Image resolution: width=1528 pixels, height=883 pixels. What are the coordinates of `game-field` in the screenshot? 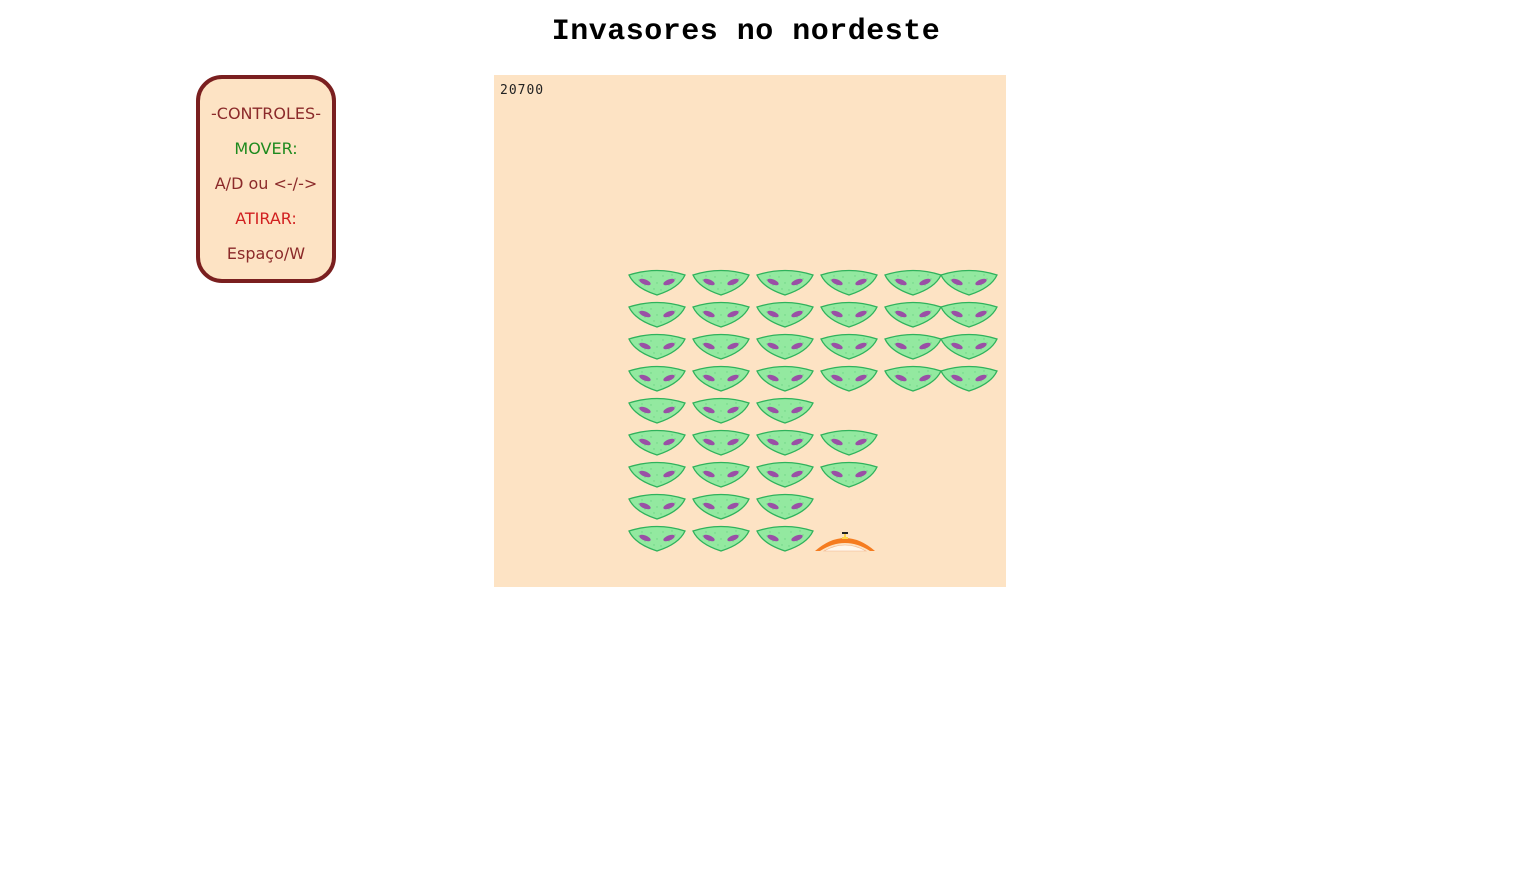 It's located at (813, 410).